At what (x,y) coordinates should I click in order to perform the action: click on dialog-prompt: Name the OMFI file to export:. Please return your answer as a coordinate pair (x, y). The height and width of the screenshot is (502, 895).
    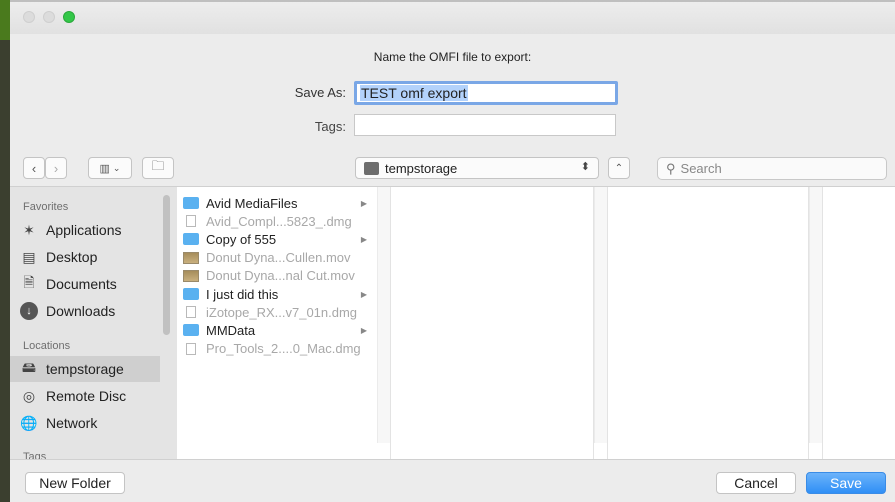
    Looking at the image, I should click on (452, 57).